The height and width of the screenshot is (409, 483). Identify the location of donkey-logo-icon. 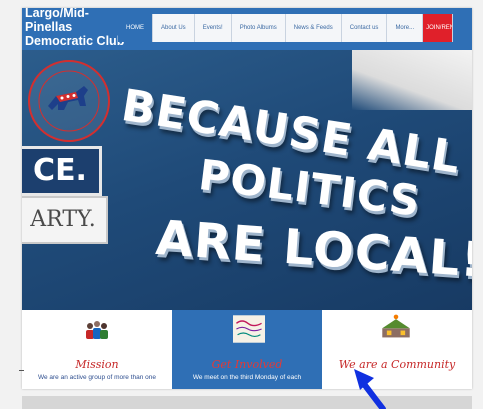
(69, 101).